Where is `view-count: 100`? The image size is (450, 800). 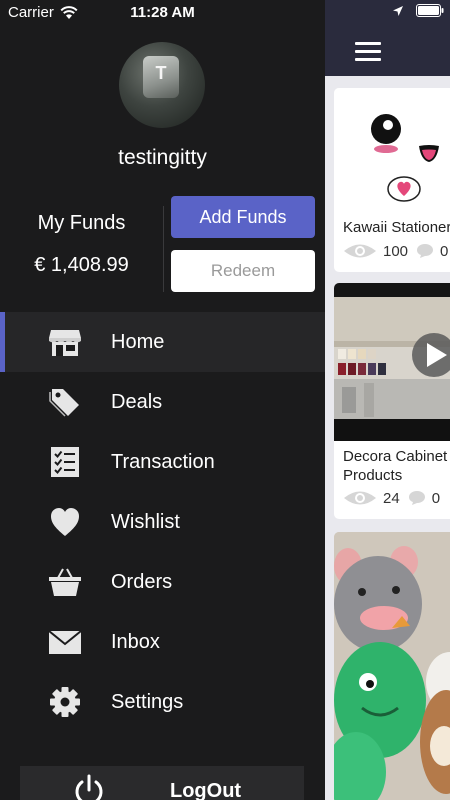
view-count: 100 is located at coordinates (396, 251).